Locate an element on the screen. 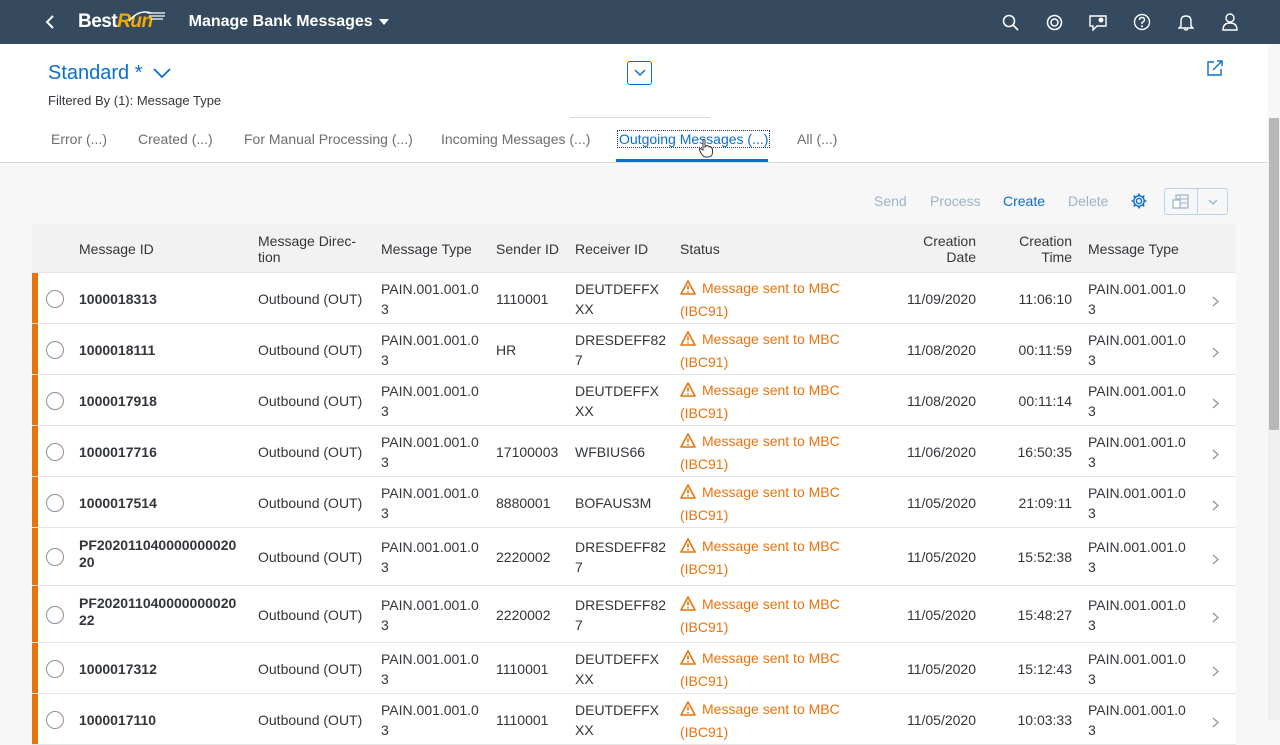 This screenshot has width=1280, height=745. col-message-id: Message ID is located at coordinates (116, 249).